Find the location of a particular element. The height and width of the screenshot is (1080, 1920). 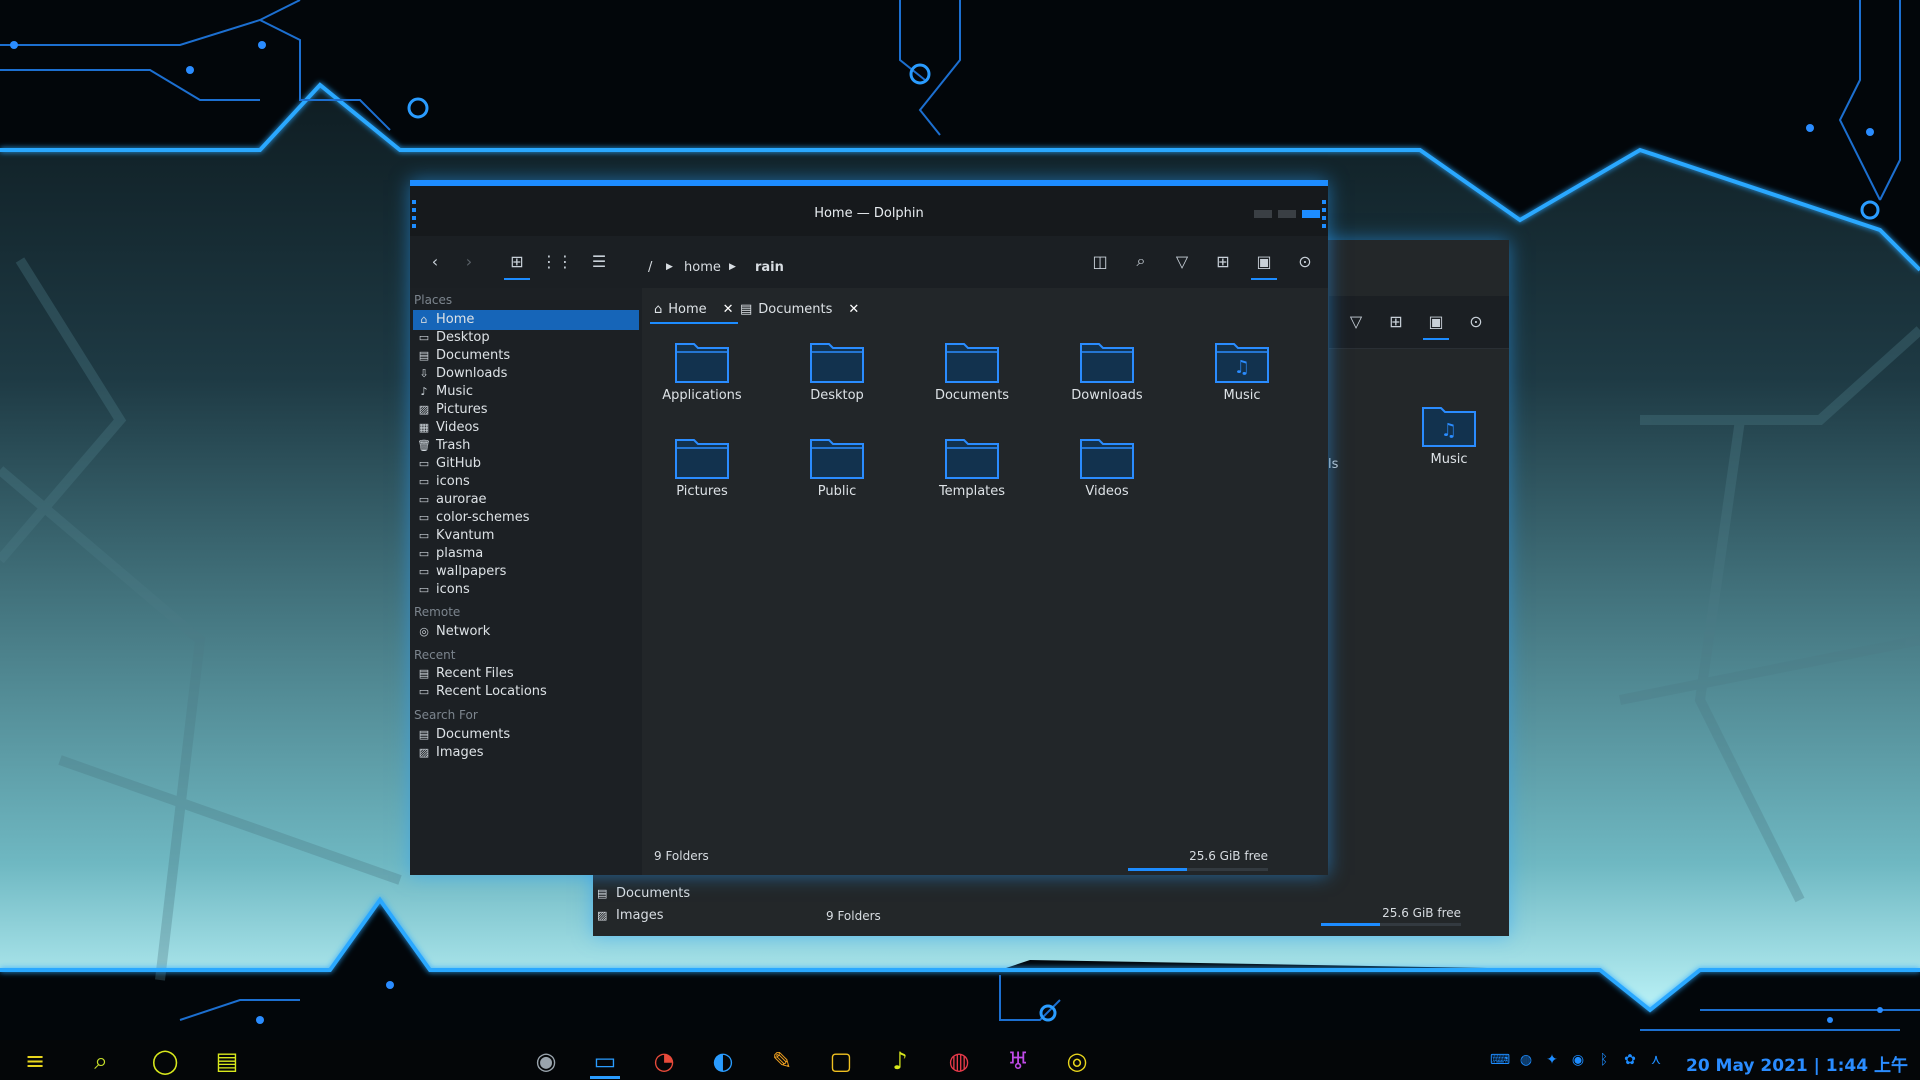

close-button is located at coordinates (1311, 214).